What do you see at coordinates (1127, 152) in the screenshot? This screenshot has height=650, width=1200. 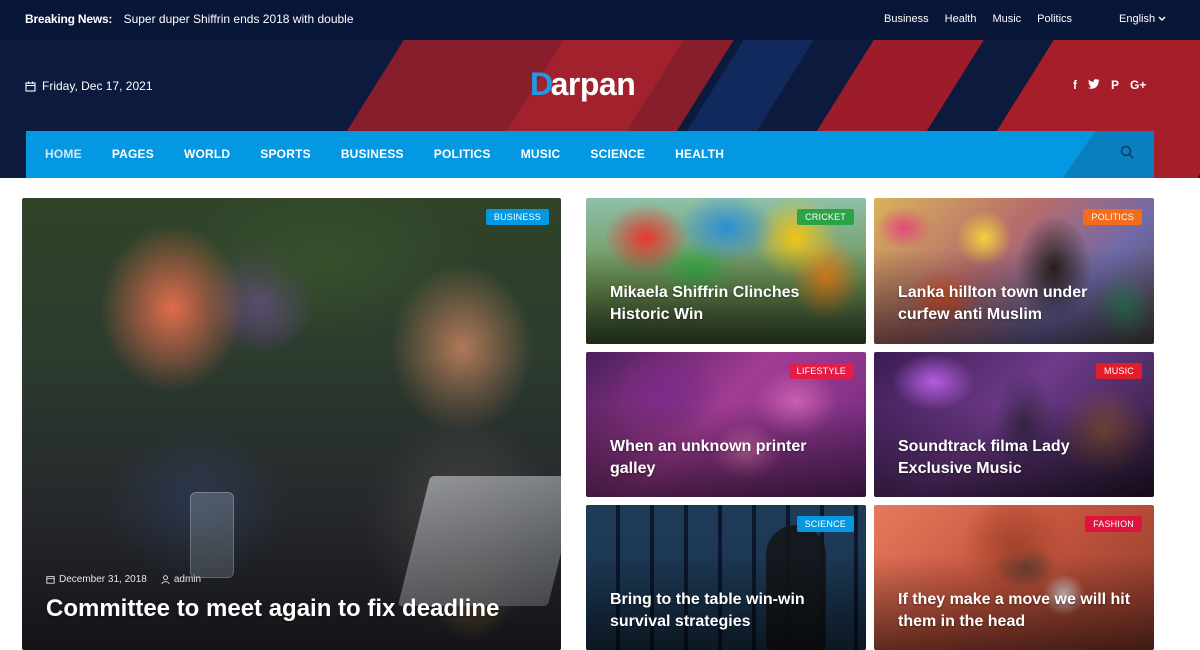 I see `search-icon` at bounding box center [1127, 152].